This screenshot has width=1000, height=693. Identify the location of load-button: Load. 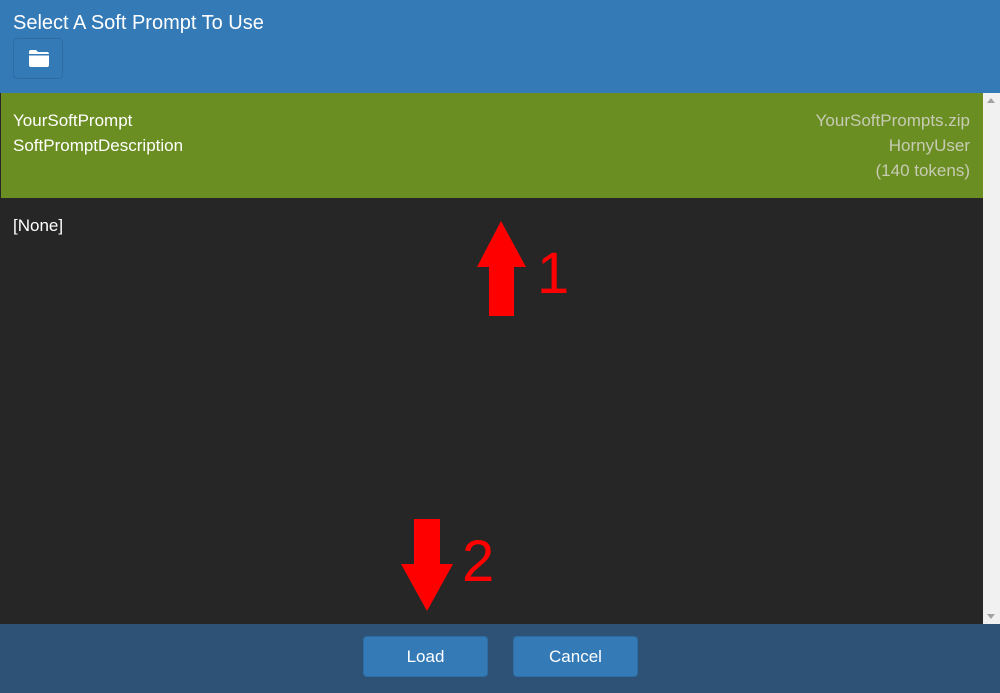
(425, 656).